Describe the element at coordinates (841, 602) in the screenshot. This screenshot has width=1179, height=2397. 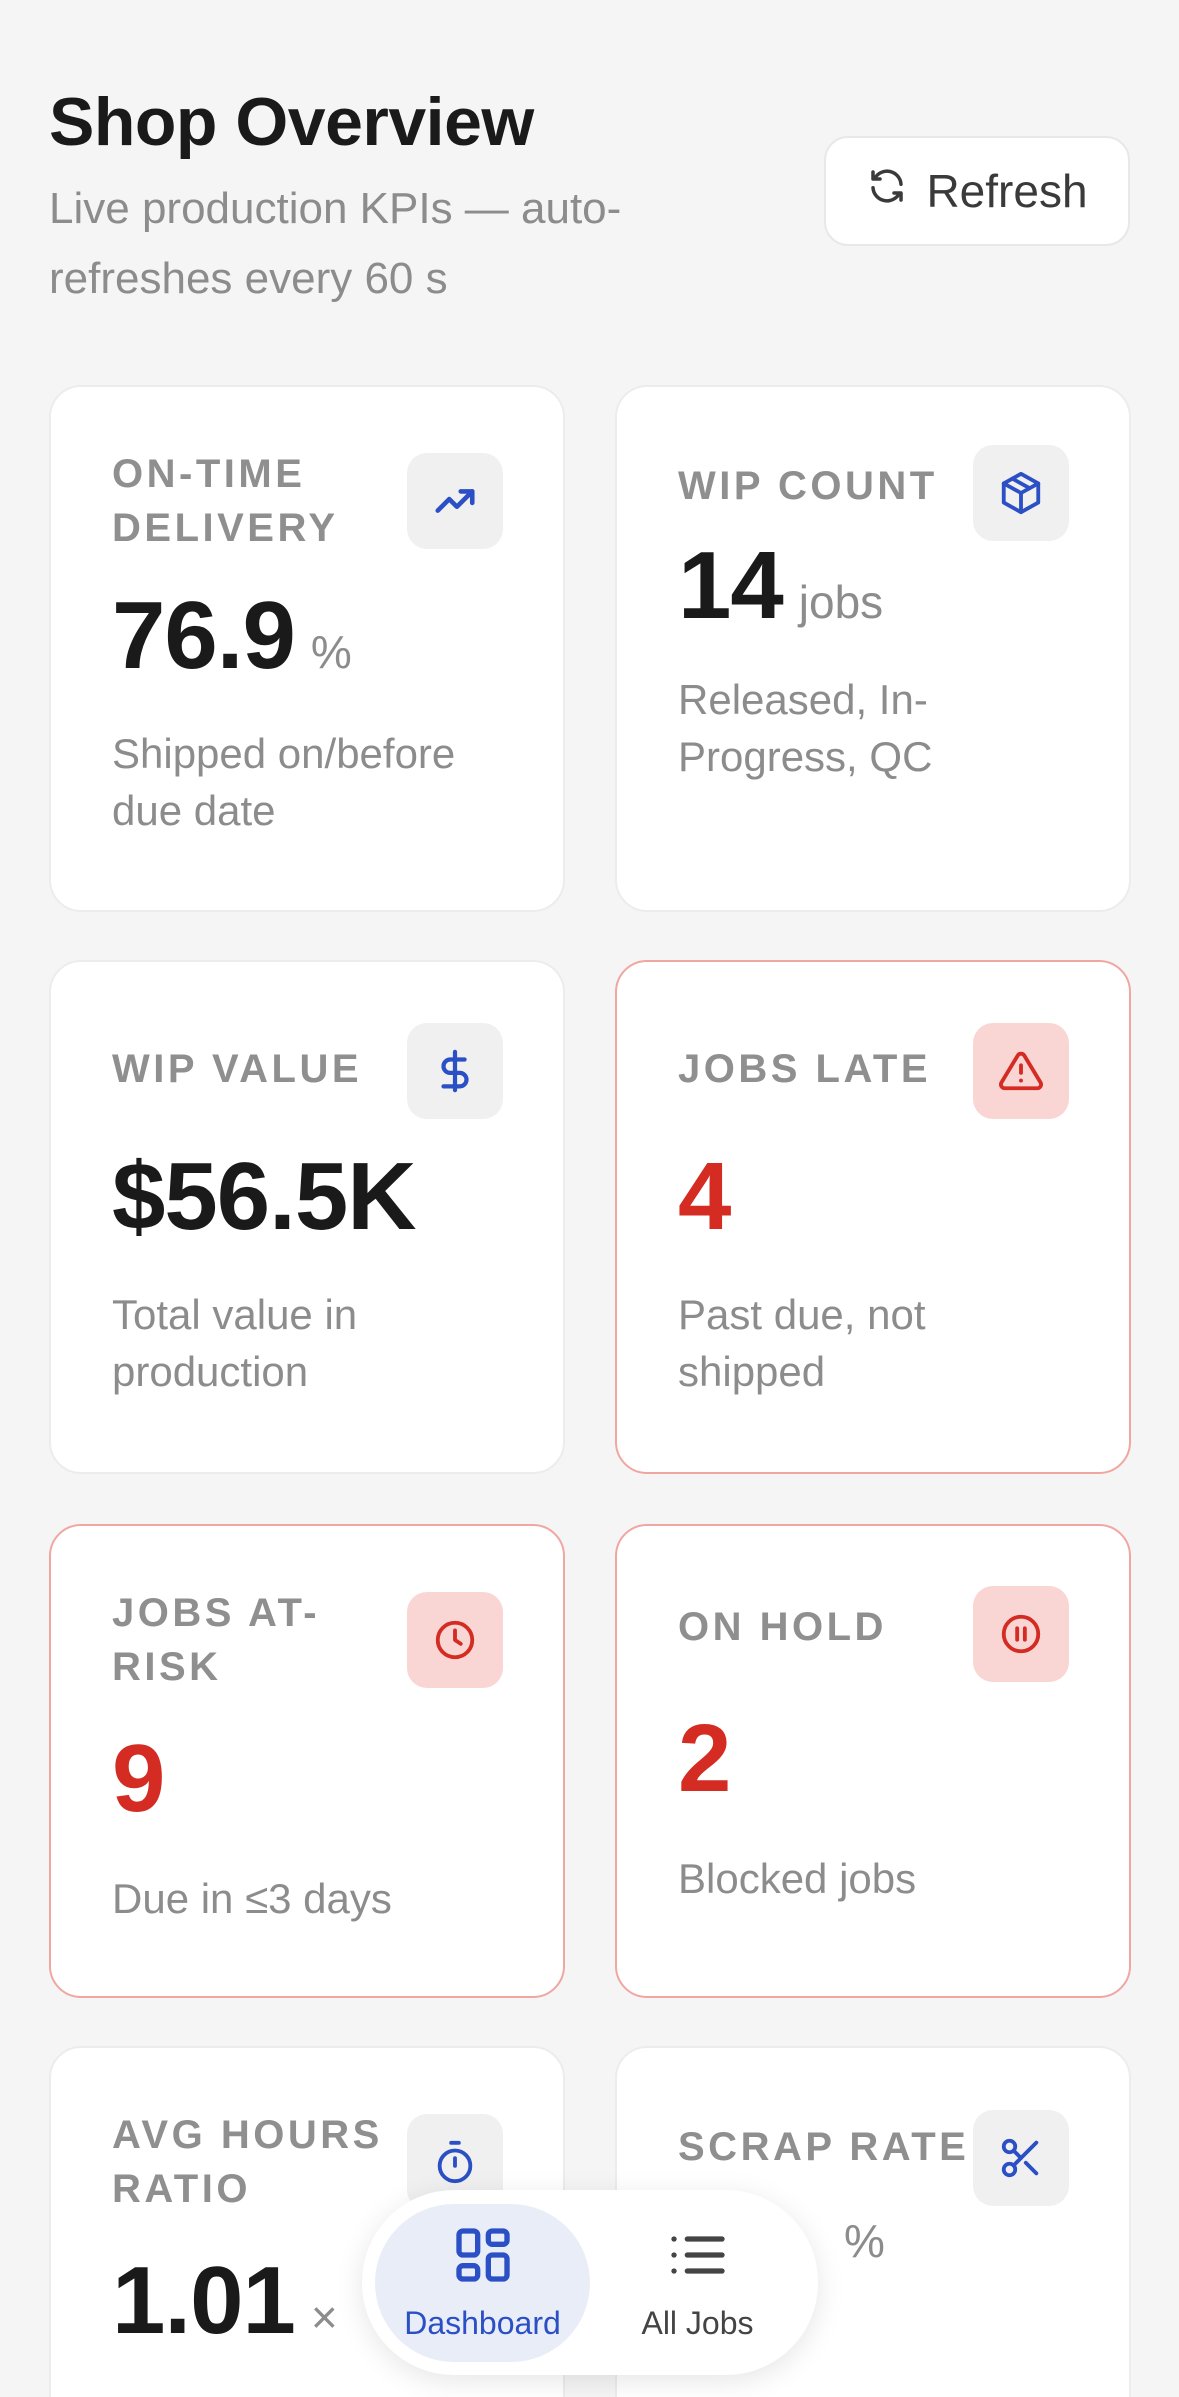
I see `kpi-unit: jobs` at that location.